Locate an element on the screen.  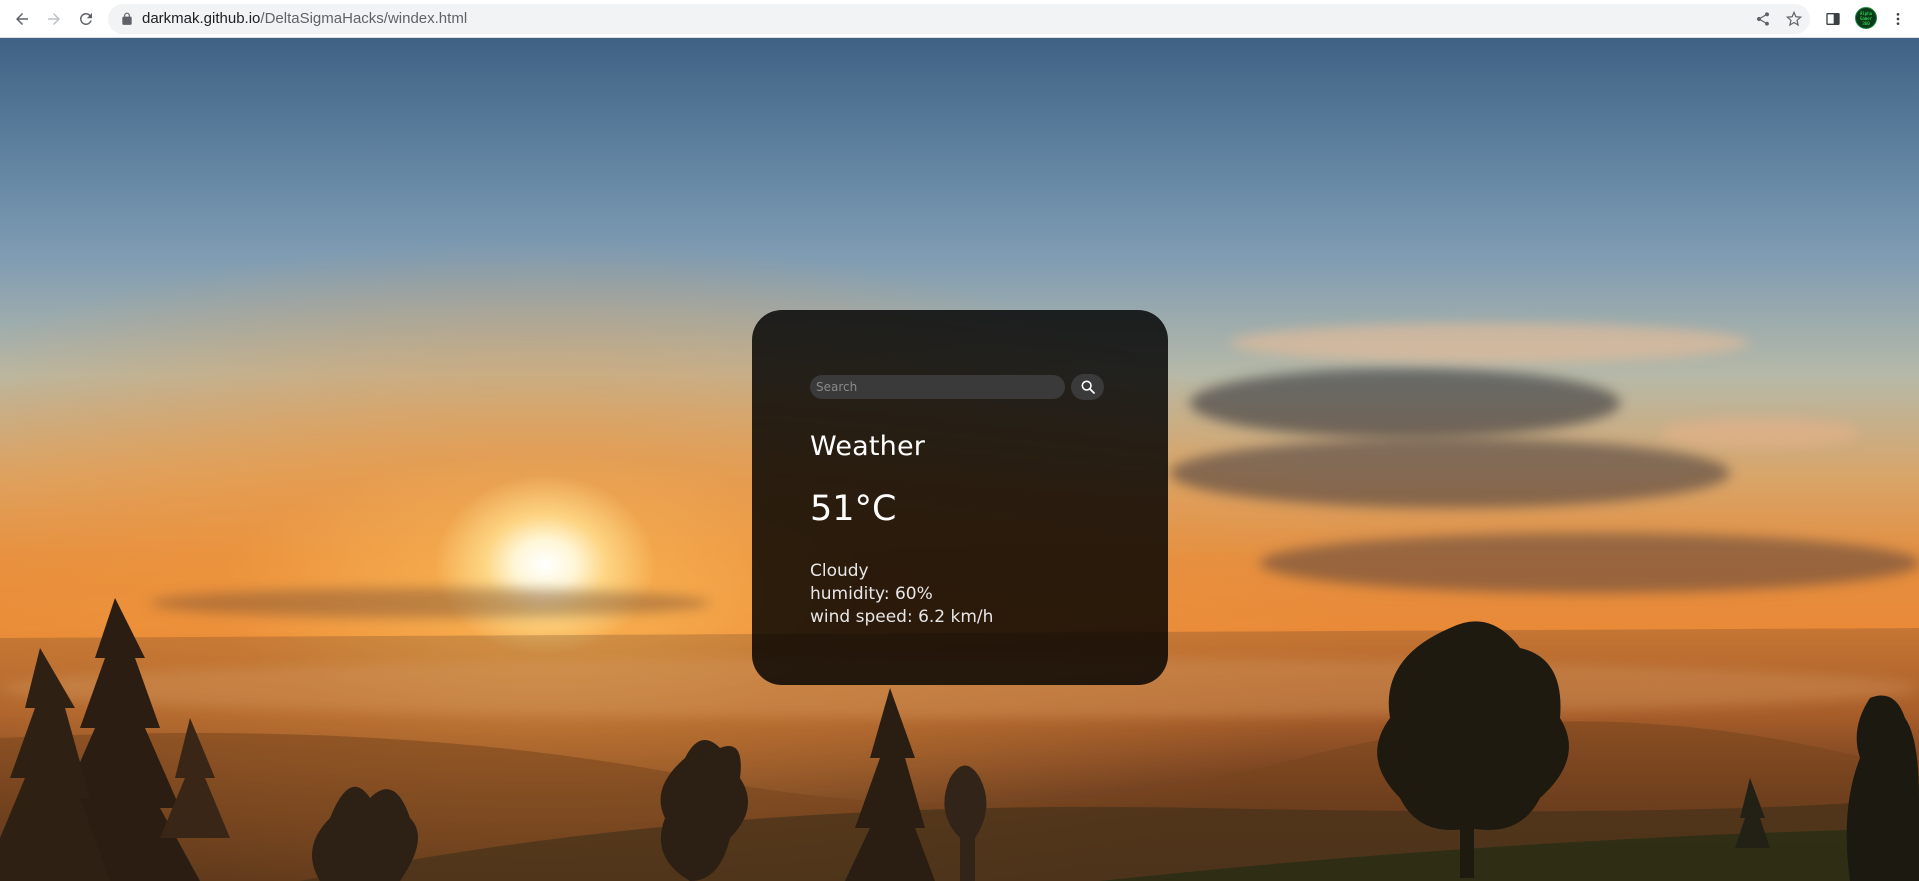
forward-button is located at coordinates (54, 19).